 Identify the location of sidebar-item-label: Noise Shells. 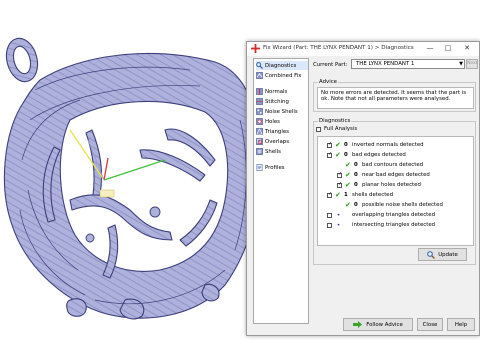
(281, 111).